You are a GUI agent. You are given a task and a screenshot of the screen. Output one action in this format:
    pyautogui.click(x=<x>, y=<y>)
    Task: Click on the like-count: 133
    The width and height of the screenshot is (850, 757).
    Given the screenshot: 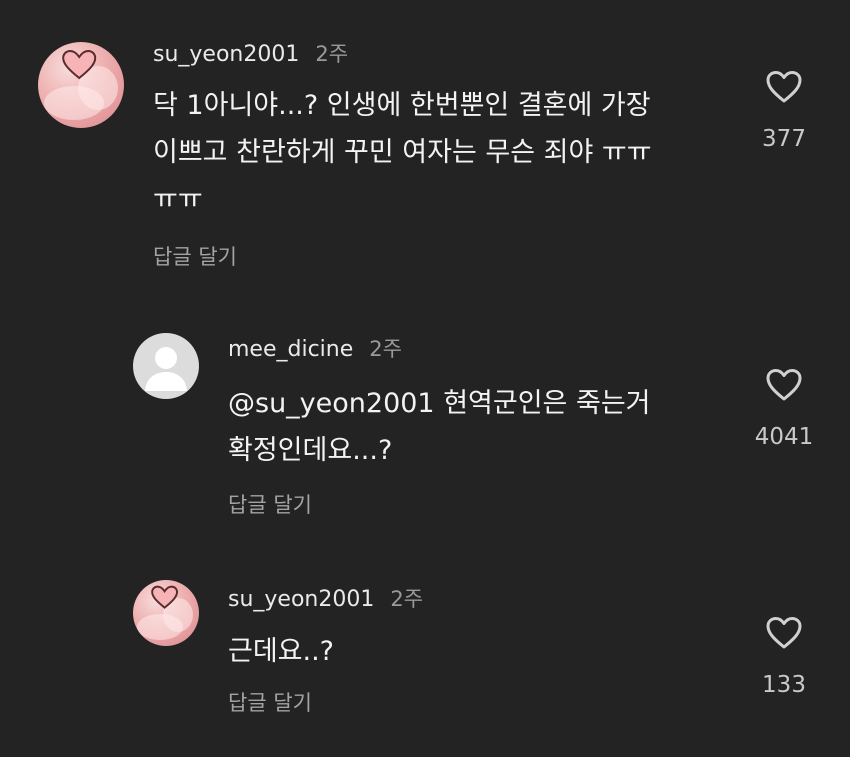 What is the action you would take?
    pyautogui.click(x=784, y=685)
    